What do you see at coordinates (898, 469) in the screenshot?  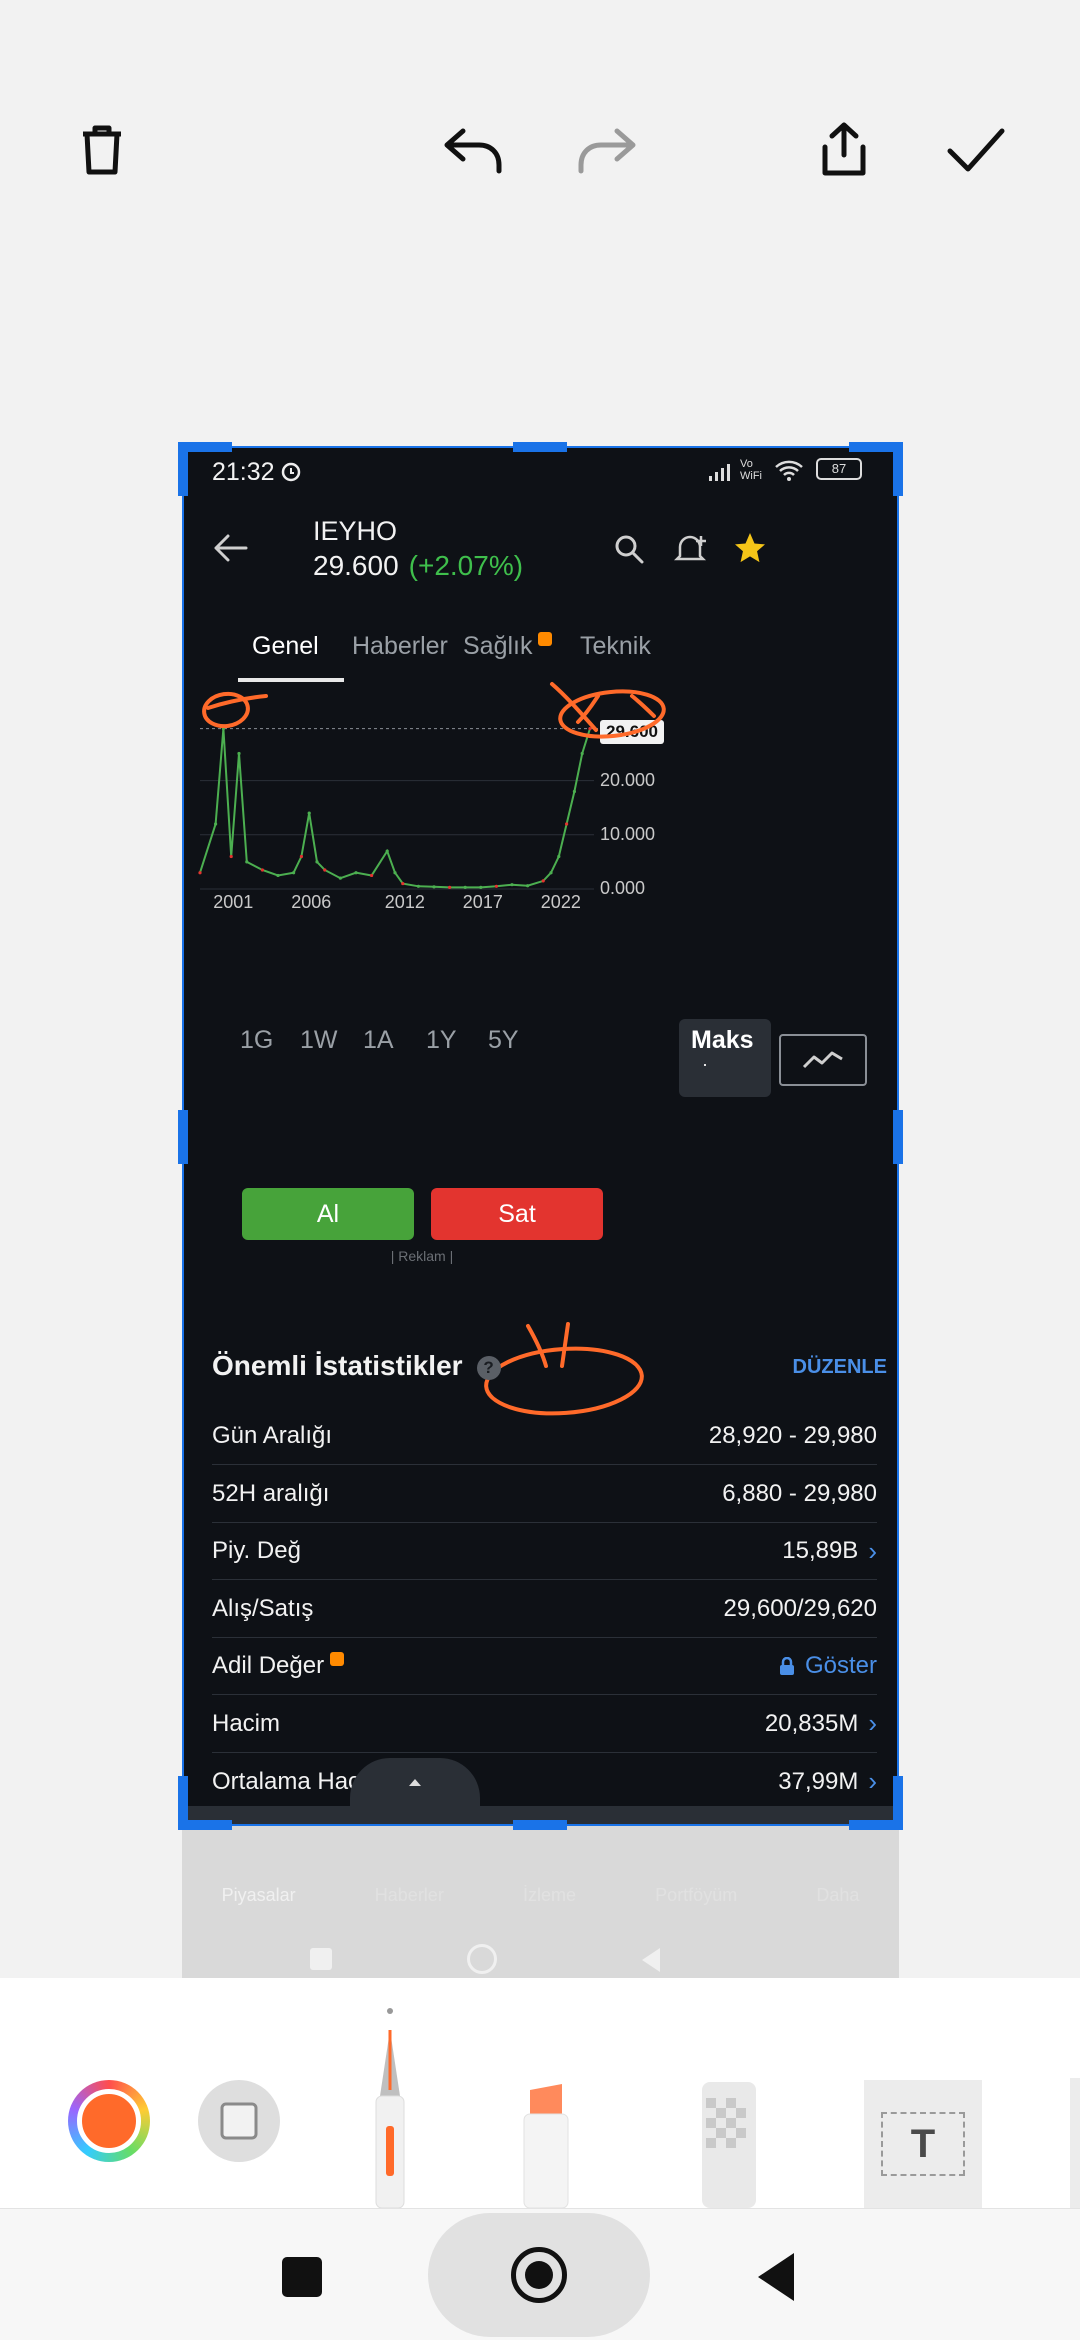 I see `crop-handle-tr-v` at bounding box center [898, 469].